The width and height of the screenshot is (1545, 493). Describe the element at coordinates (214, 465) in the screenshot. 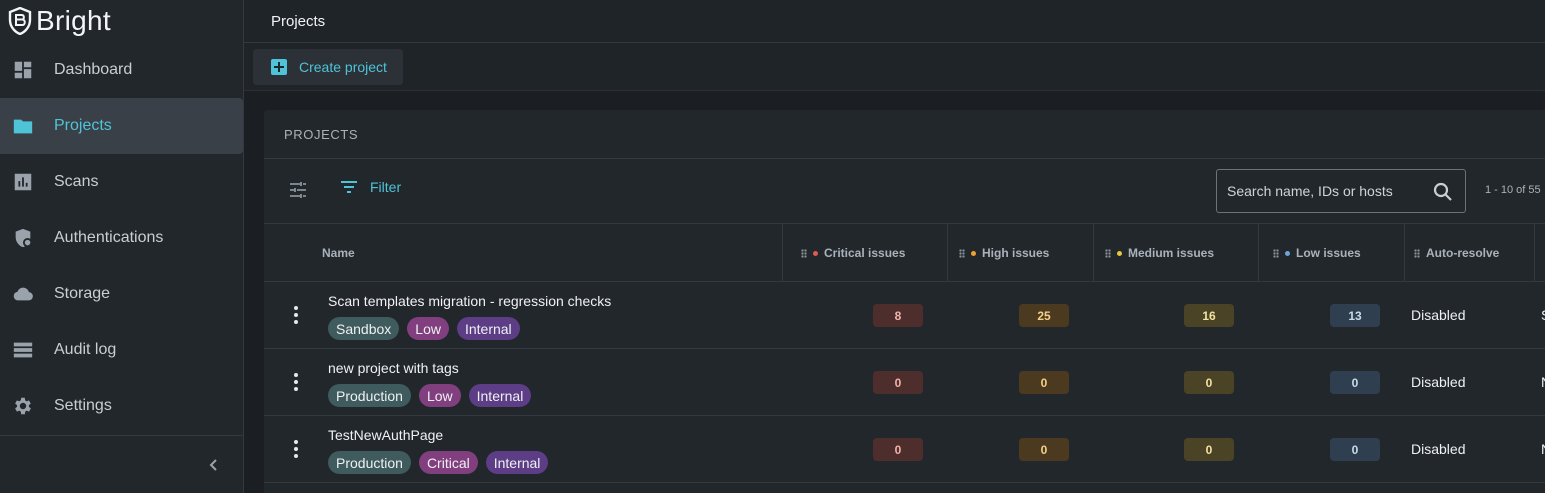

I see `chevron-left-icon` at that location.